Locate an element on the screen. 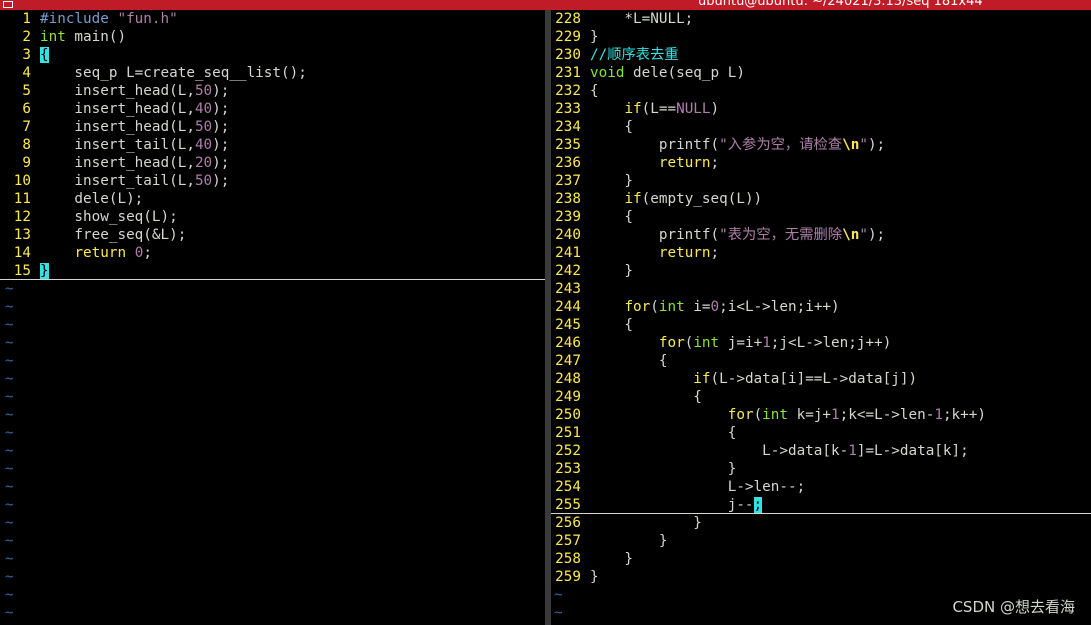 This screenshot has width=1091, height=625. line-number: 252 is located at coordinates (568, 451).